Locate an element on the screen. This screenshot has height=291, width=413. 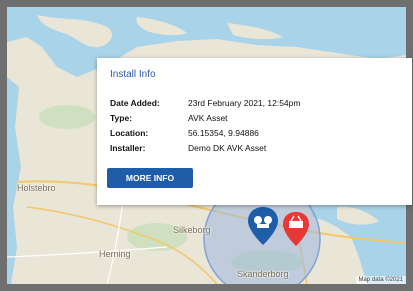
town-label: Skanderborg is located at coordinates (263, 274).